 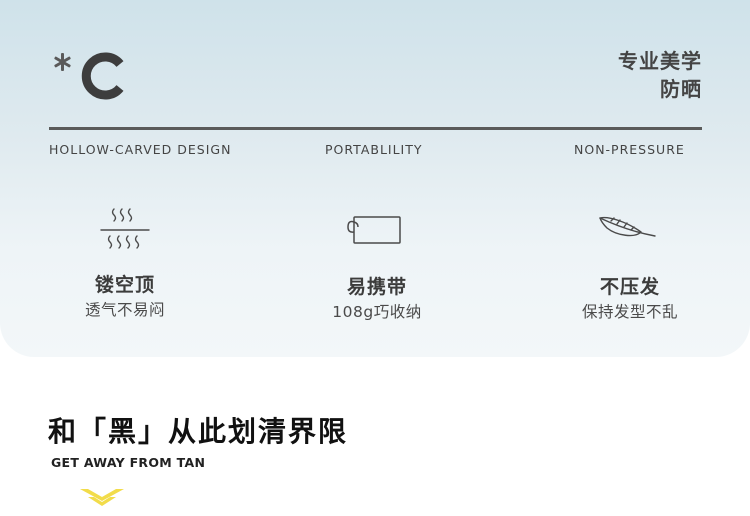 I want to click on feature-2-subtitle: 108g巧收纳, so click(x=377, y=312).